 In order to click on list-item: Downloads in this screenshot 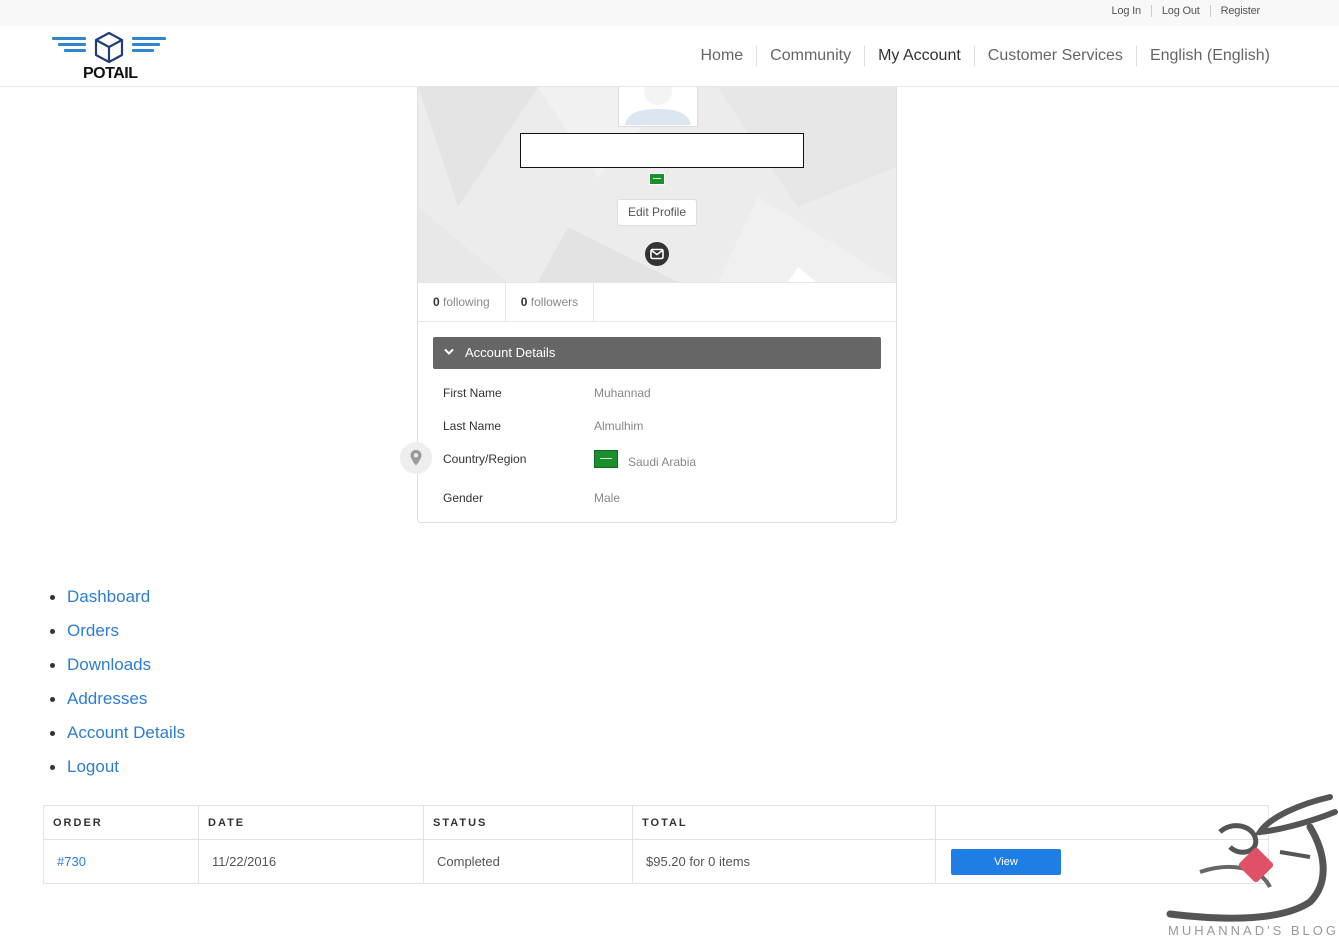, I will do `click(117, 672)`.